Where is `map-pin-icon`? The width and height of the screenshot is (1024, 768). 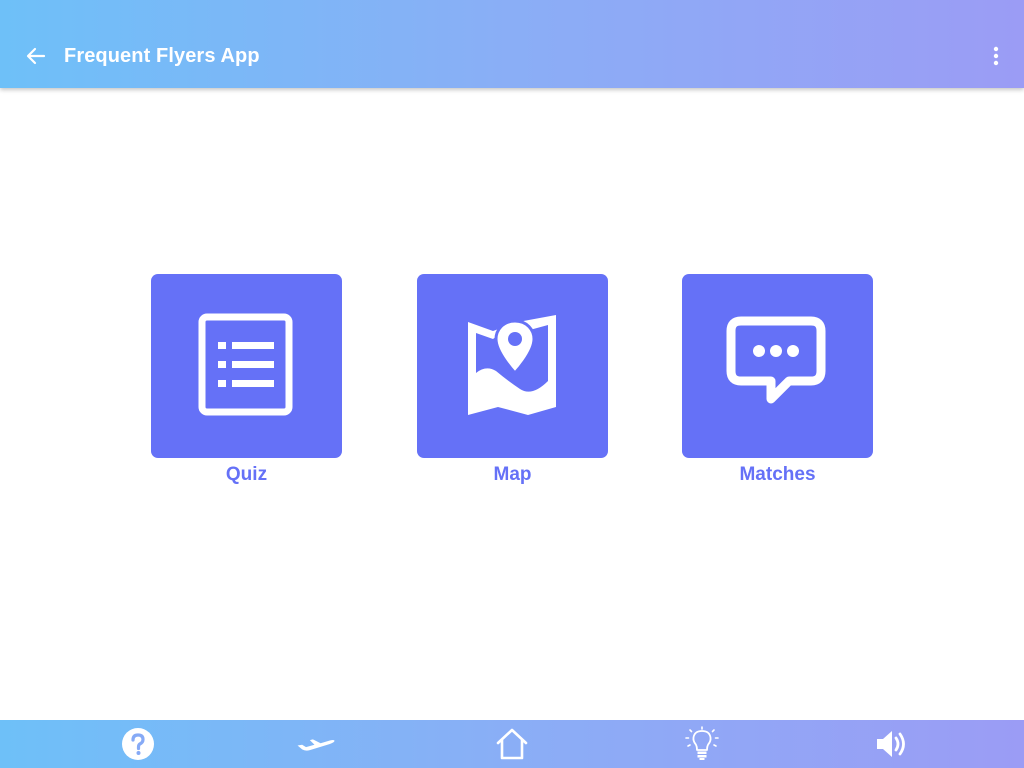 map-pin-icon is located at coordinates (511, 365).